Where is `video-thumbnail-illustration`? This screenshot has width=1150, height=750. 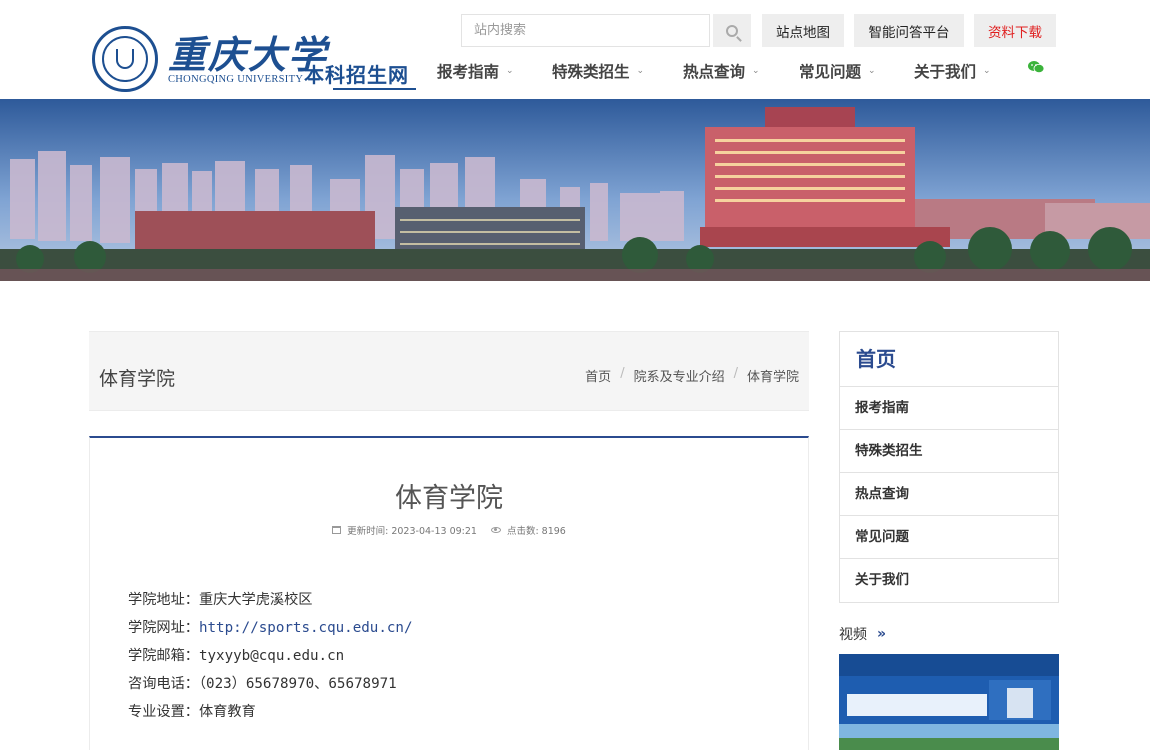
video-thumbnail-illustration is located at coordinates (949, 702).